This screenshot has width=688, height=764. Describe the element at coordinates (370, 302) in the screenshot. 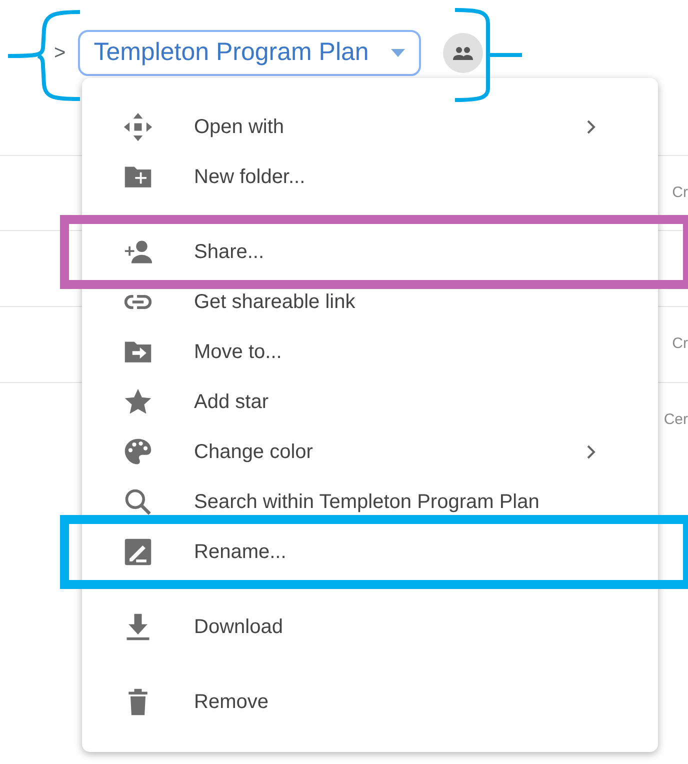

I see `menu-item: Get shareable link` at that location.